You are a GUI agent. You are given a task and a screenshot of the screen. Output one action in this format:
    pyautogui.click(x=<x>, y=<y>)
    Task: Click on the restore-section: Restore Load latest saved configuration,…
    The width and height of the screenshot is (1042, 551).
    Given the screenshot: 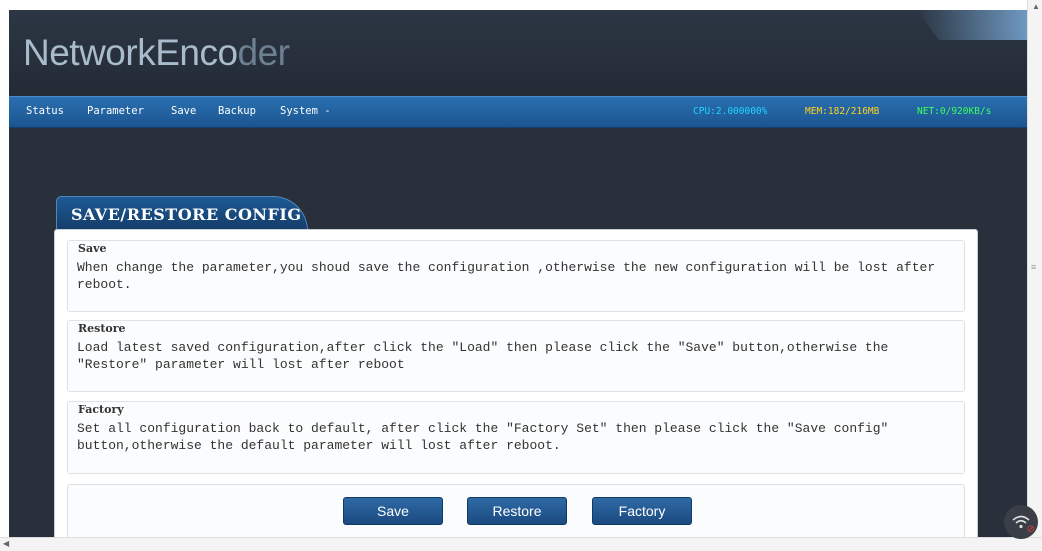 What is the action you would take?
    pyautogui.click(x=516, y=356)
    